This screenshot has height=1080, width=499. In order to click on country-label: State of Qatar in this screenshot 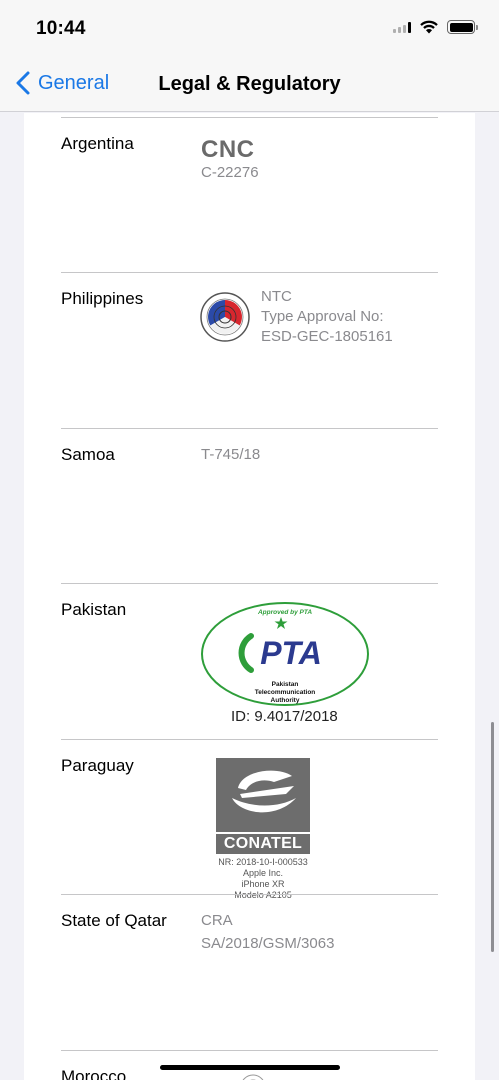, I will do `click(114, 920)`.